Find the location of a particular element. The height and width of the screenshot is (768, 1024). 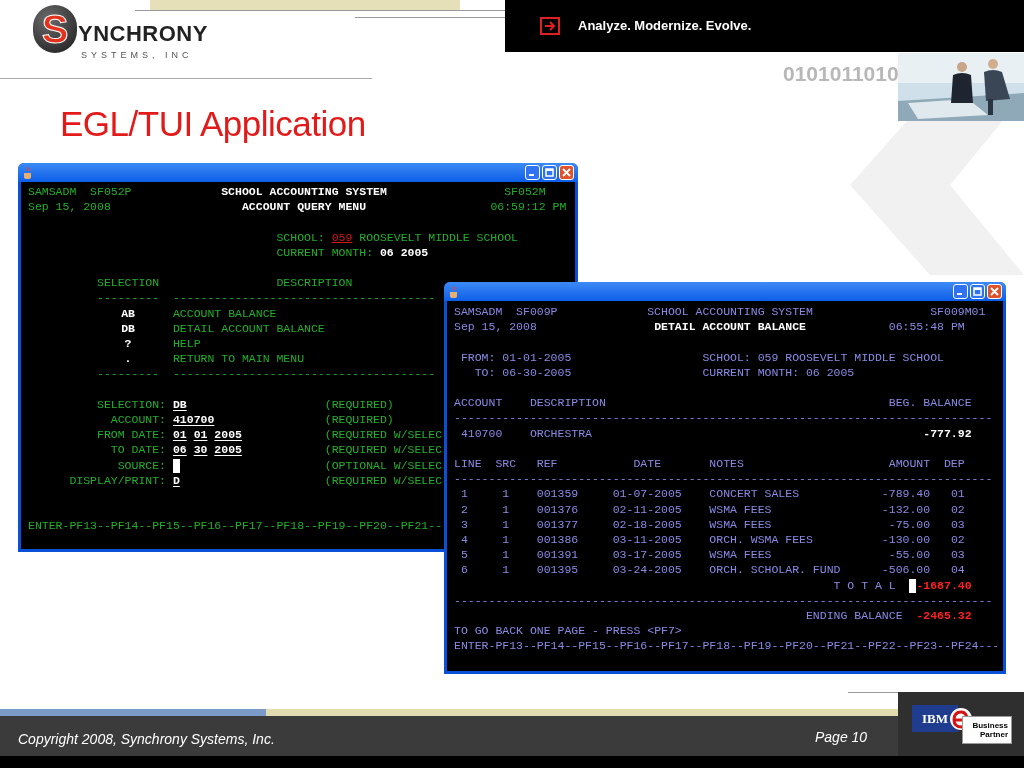

field-label: SOURCE: is located at coordinates (141, 465).